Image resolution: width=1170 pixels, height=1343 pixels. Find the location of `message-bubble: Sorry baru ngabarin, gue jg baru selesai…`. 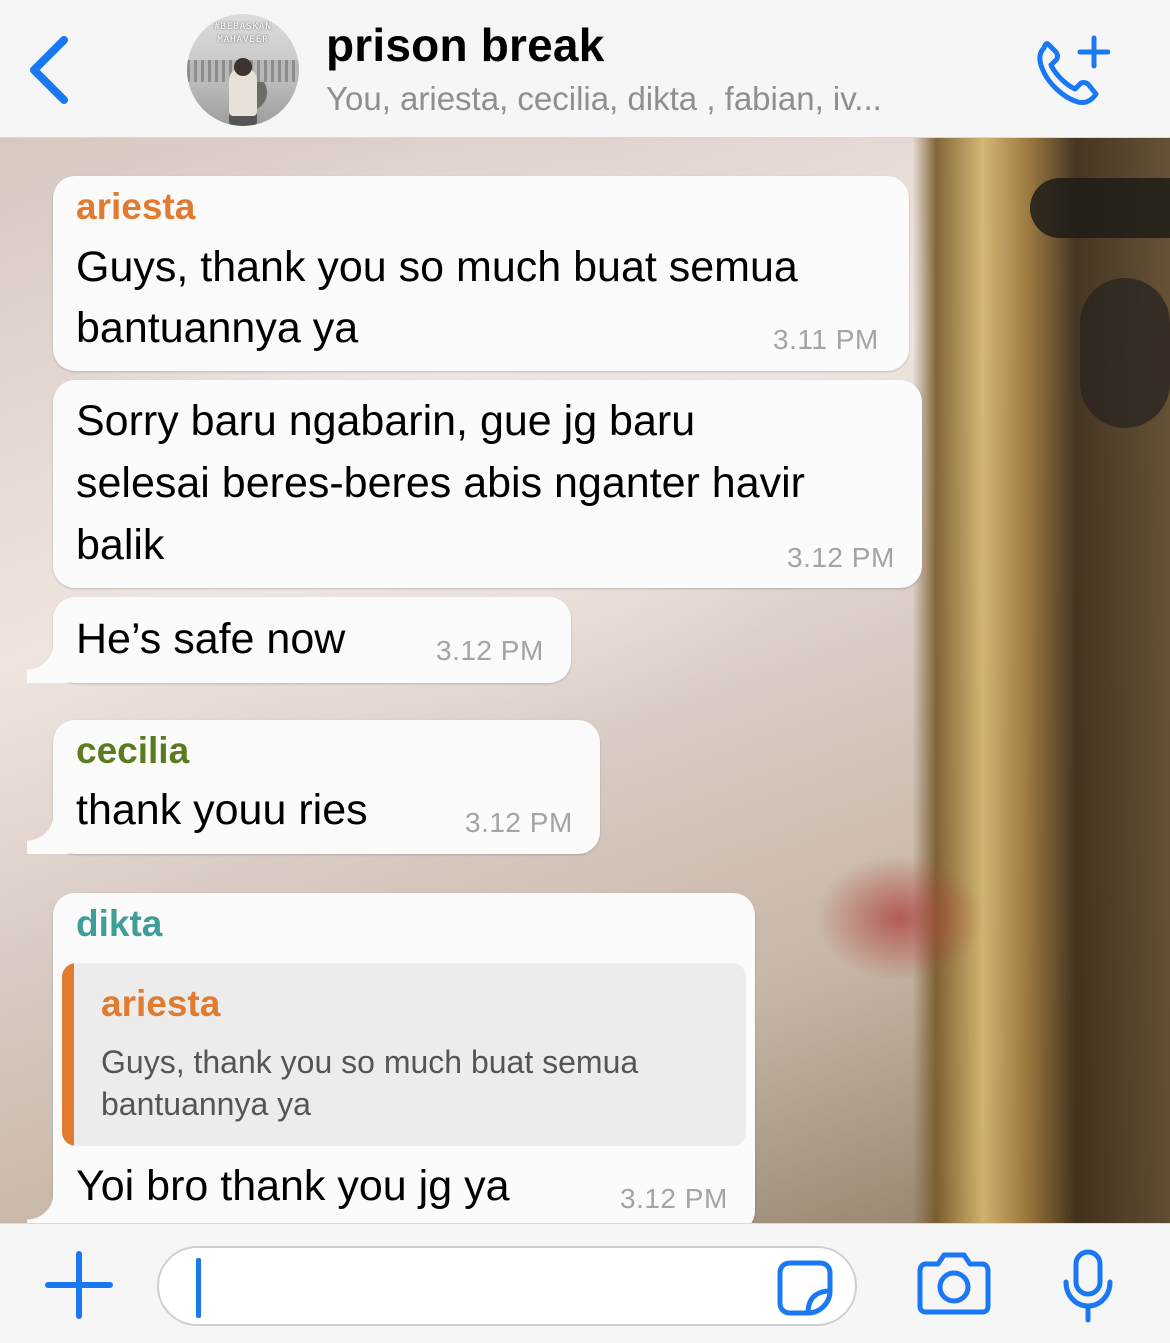

message-bubble: Sorry baru ngabarin, gue jg baru selesai… is located at coordinates (487, 484).